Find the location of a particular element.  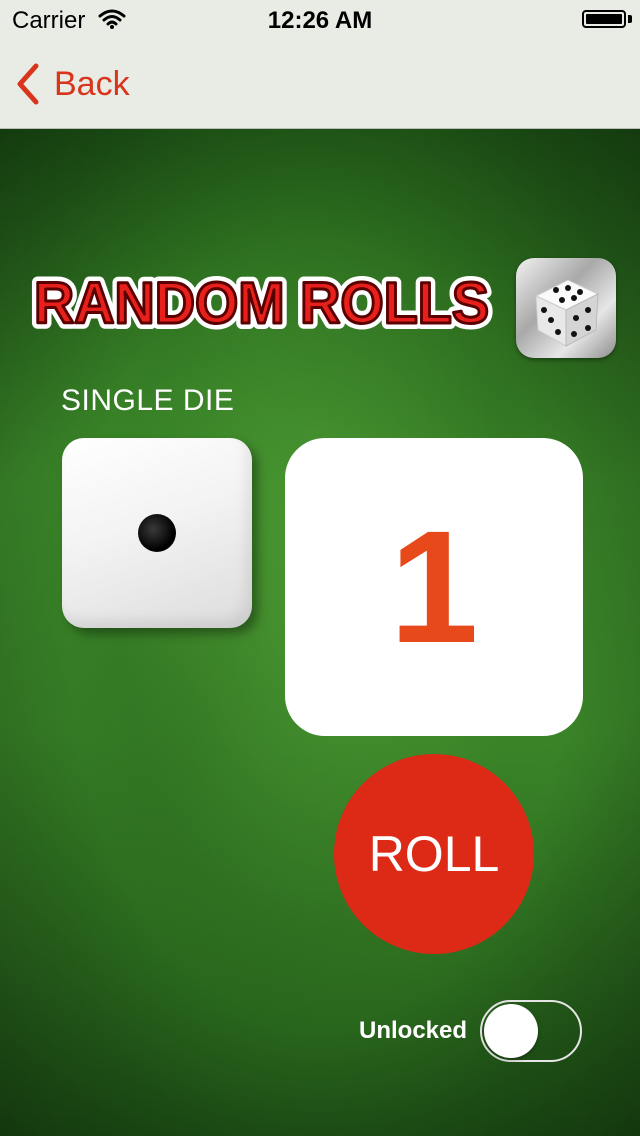

battery-icon is located at coordinates (604, 19).